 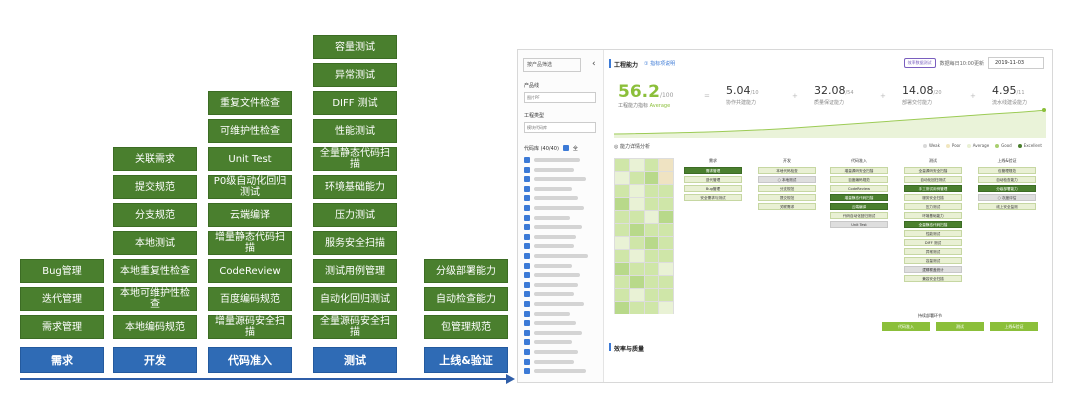 What do you see at coordinates (933, 179) in the screenshot?
I see `capability-cell: 自动化回归测试` at bounding box center [933, 179].